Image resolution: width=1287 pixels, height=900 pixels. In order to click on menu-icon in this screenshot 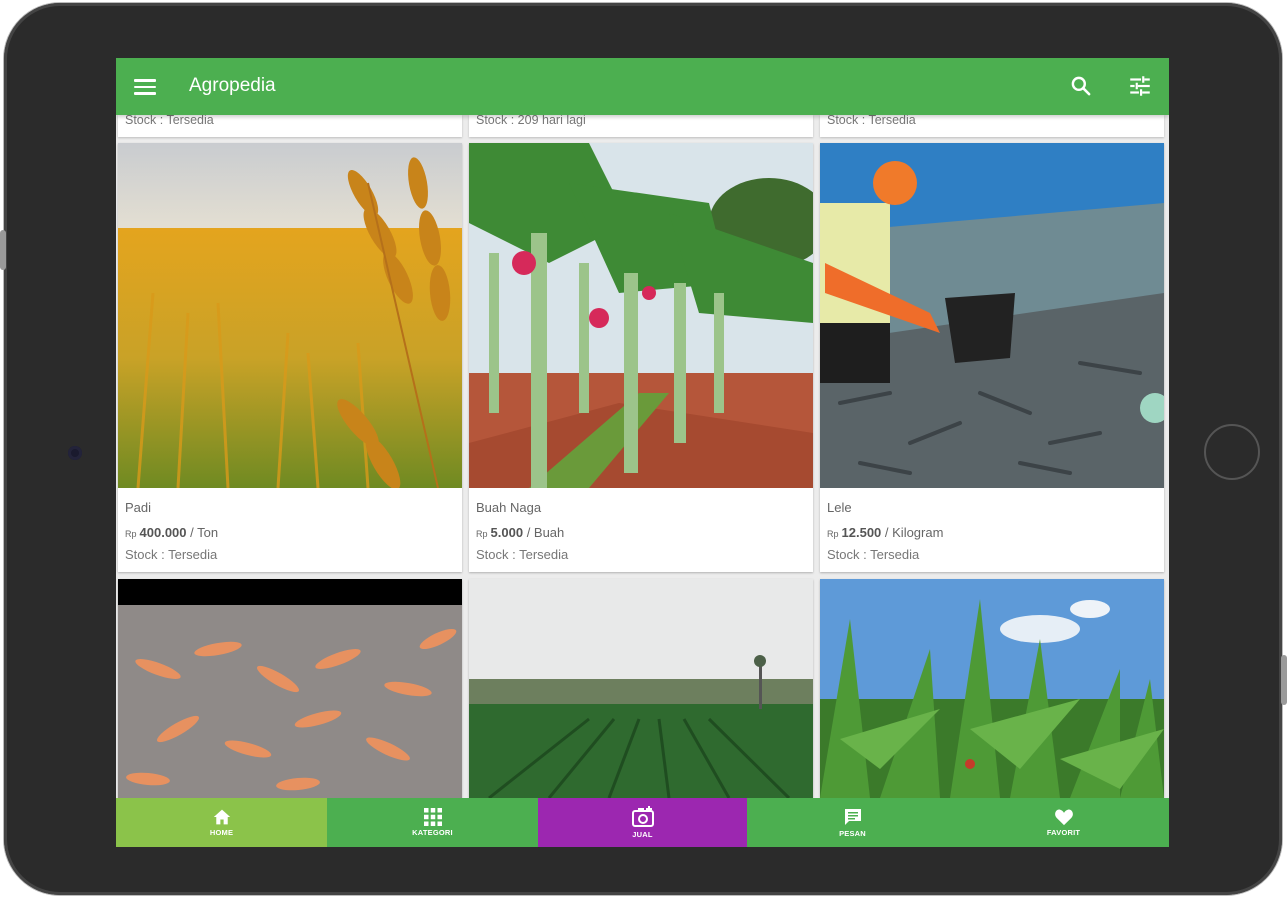, I will do `click(145, 86)`.